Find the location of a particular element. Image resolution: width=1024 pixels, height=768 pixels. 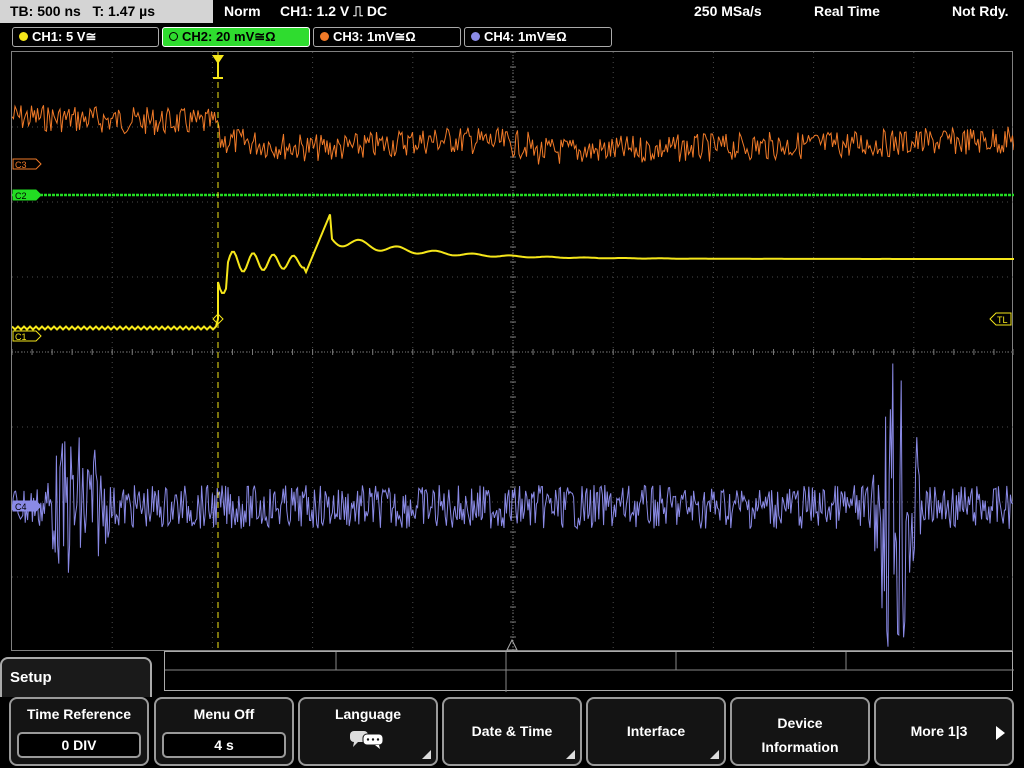

tab-ch4-label: CH4: 1mV≅Ω is located at coordinates (525, 36).